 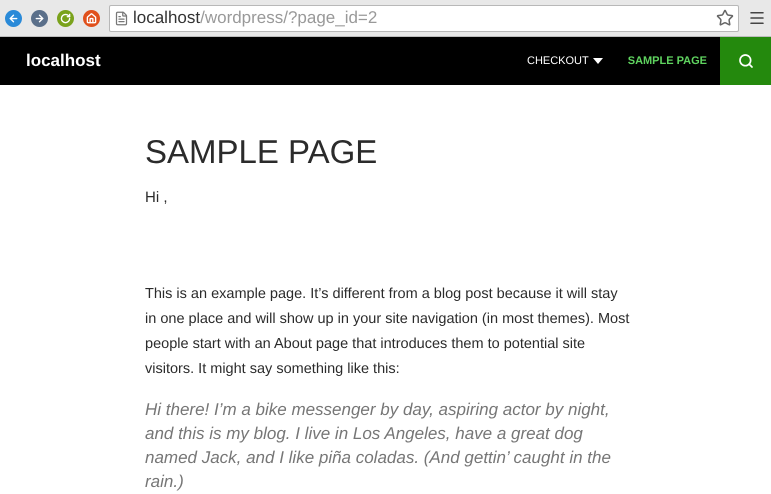 I want to click on forward-button, so click(x=39, y=18).